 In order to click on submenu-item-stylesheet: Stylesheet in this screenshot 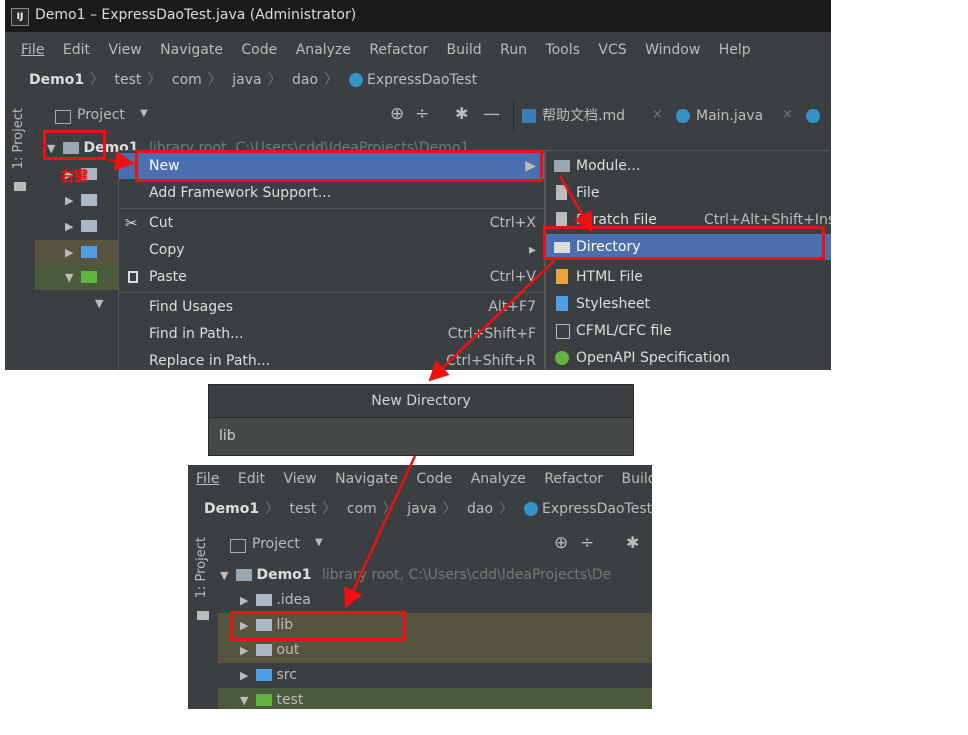, I will do `click(688, 304)`.